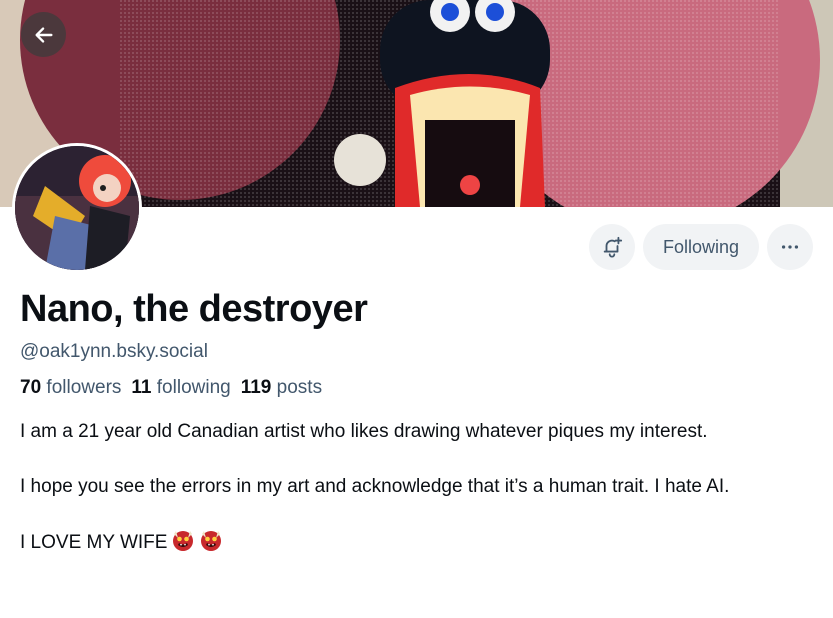  I want to click on arrow-left-icon, so click(43, 34).